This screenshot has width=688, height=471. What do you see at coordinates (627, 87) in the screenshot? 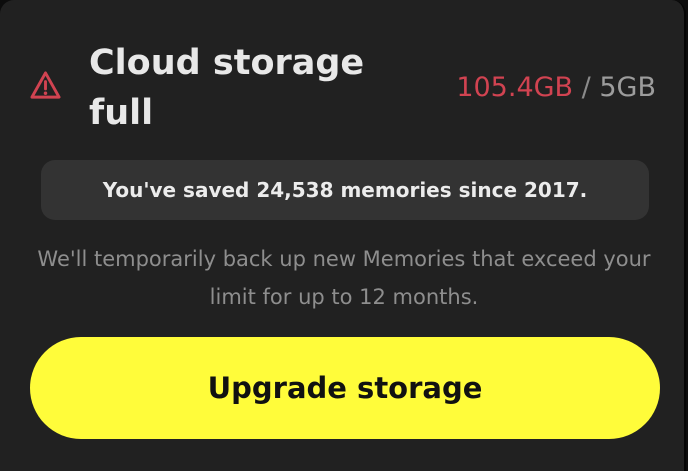
I see `storage-limit-value: 5GB` at bounding box center [627, 87].